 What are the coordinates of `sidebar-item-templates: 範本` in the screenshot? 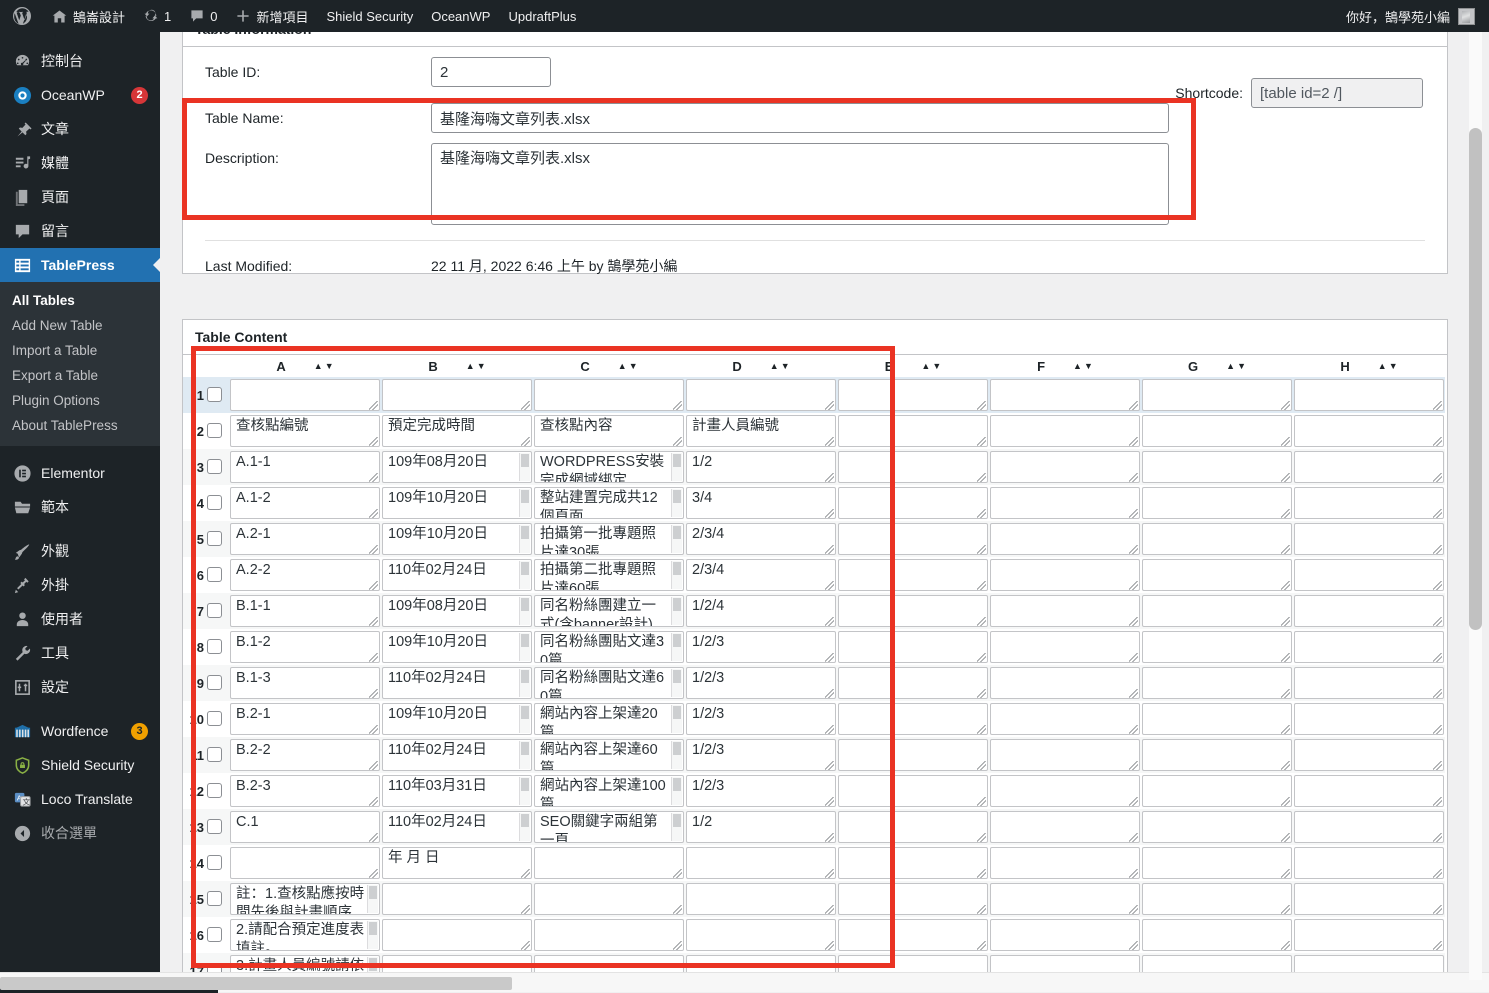 It's located at (80, 507).